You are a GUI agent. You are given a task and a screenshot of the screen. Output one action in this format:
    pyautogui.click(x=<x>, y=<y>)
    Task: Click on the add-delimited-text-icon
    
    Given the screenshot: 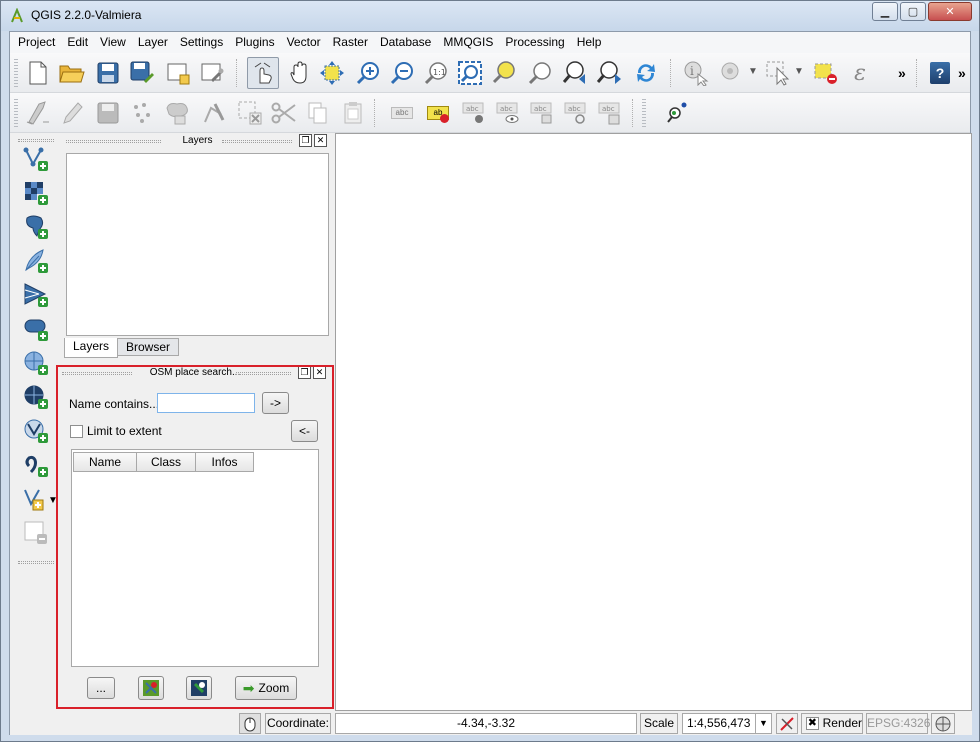 What is the action you would take?
    pyautogui.click(x=36, y=465)
    